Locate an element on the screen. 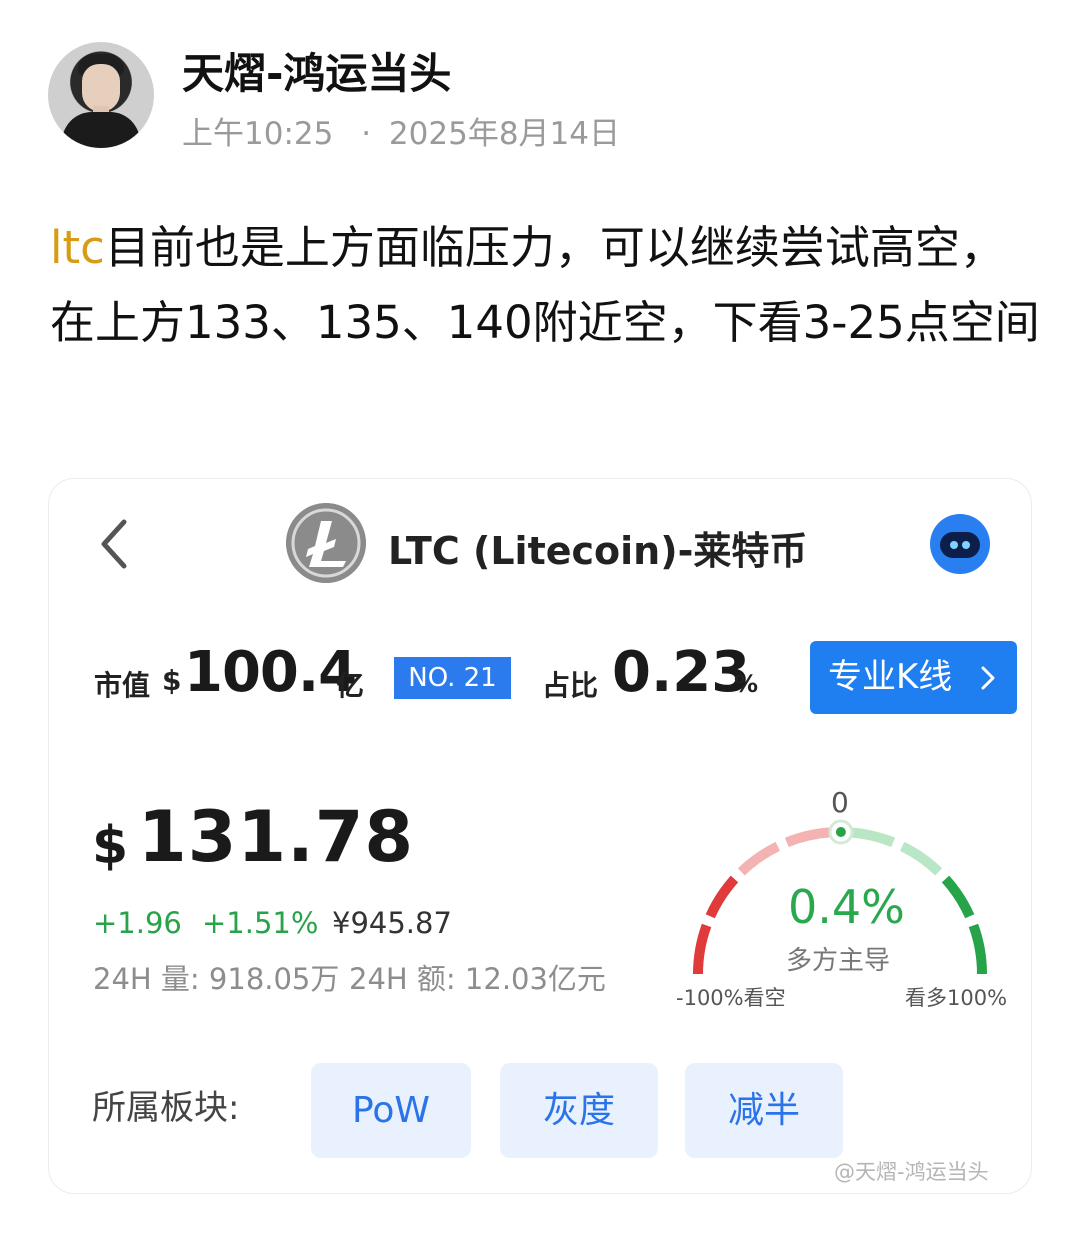 The height and width of the screenshot is (1237, 1080). post-time: 上午10:25 is located at coordinates (258, 134).